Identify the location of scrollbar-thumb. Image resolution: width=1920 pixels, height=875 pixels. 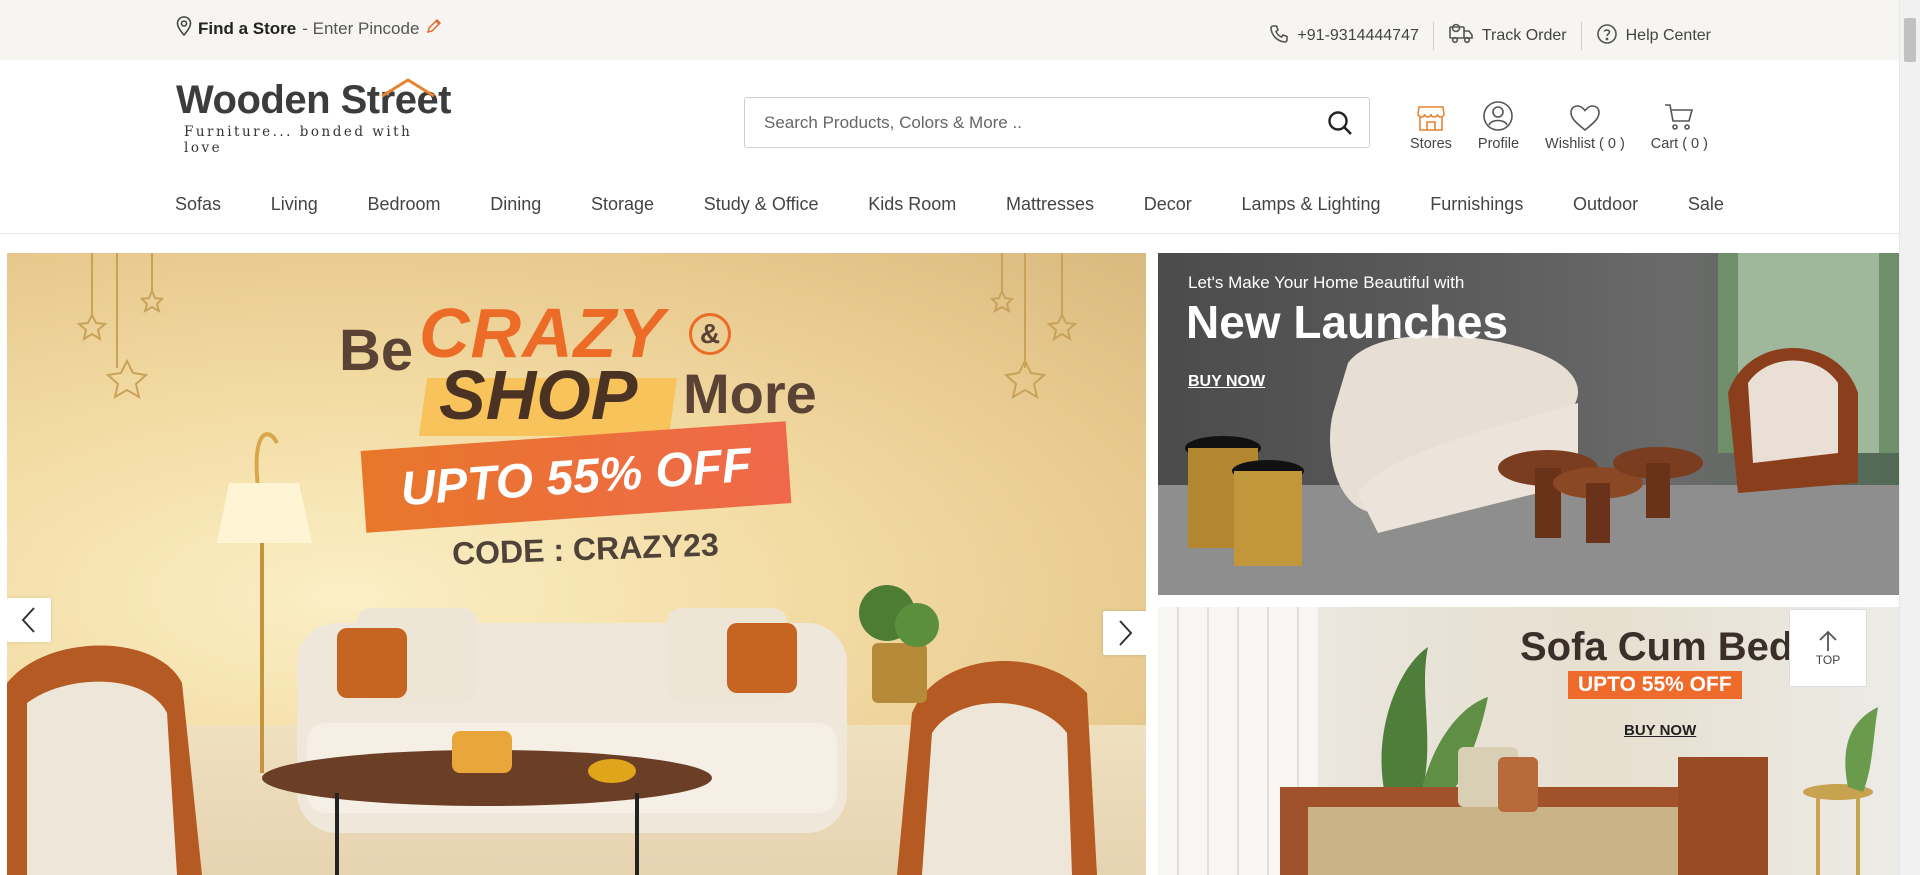
(1910, 40).